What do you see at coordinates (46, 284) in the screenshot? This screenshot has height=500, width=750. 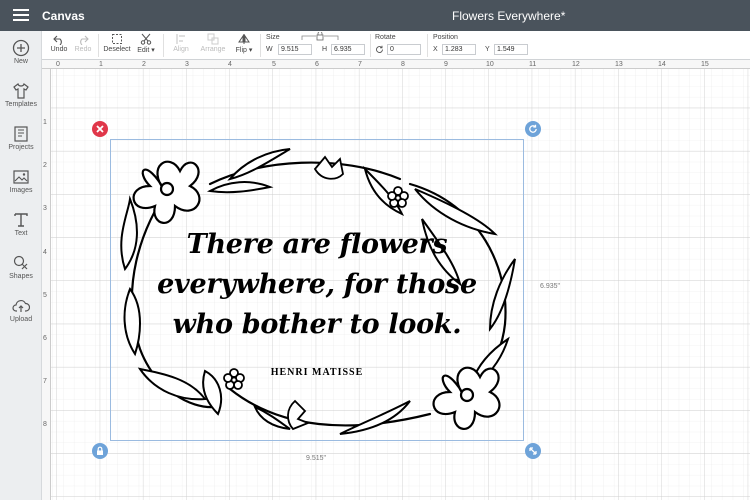 I see `vertical-ruler: 1 2 3 4 5 6 7 8` at bounding box center [46, 284].